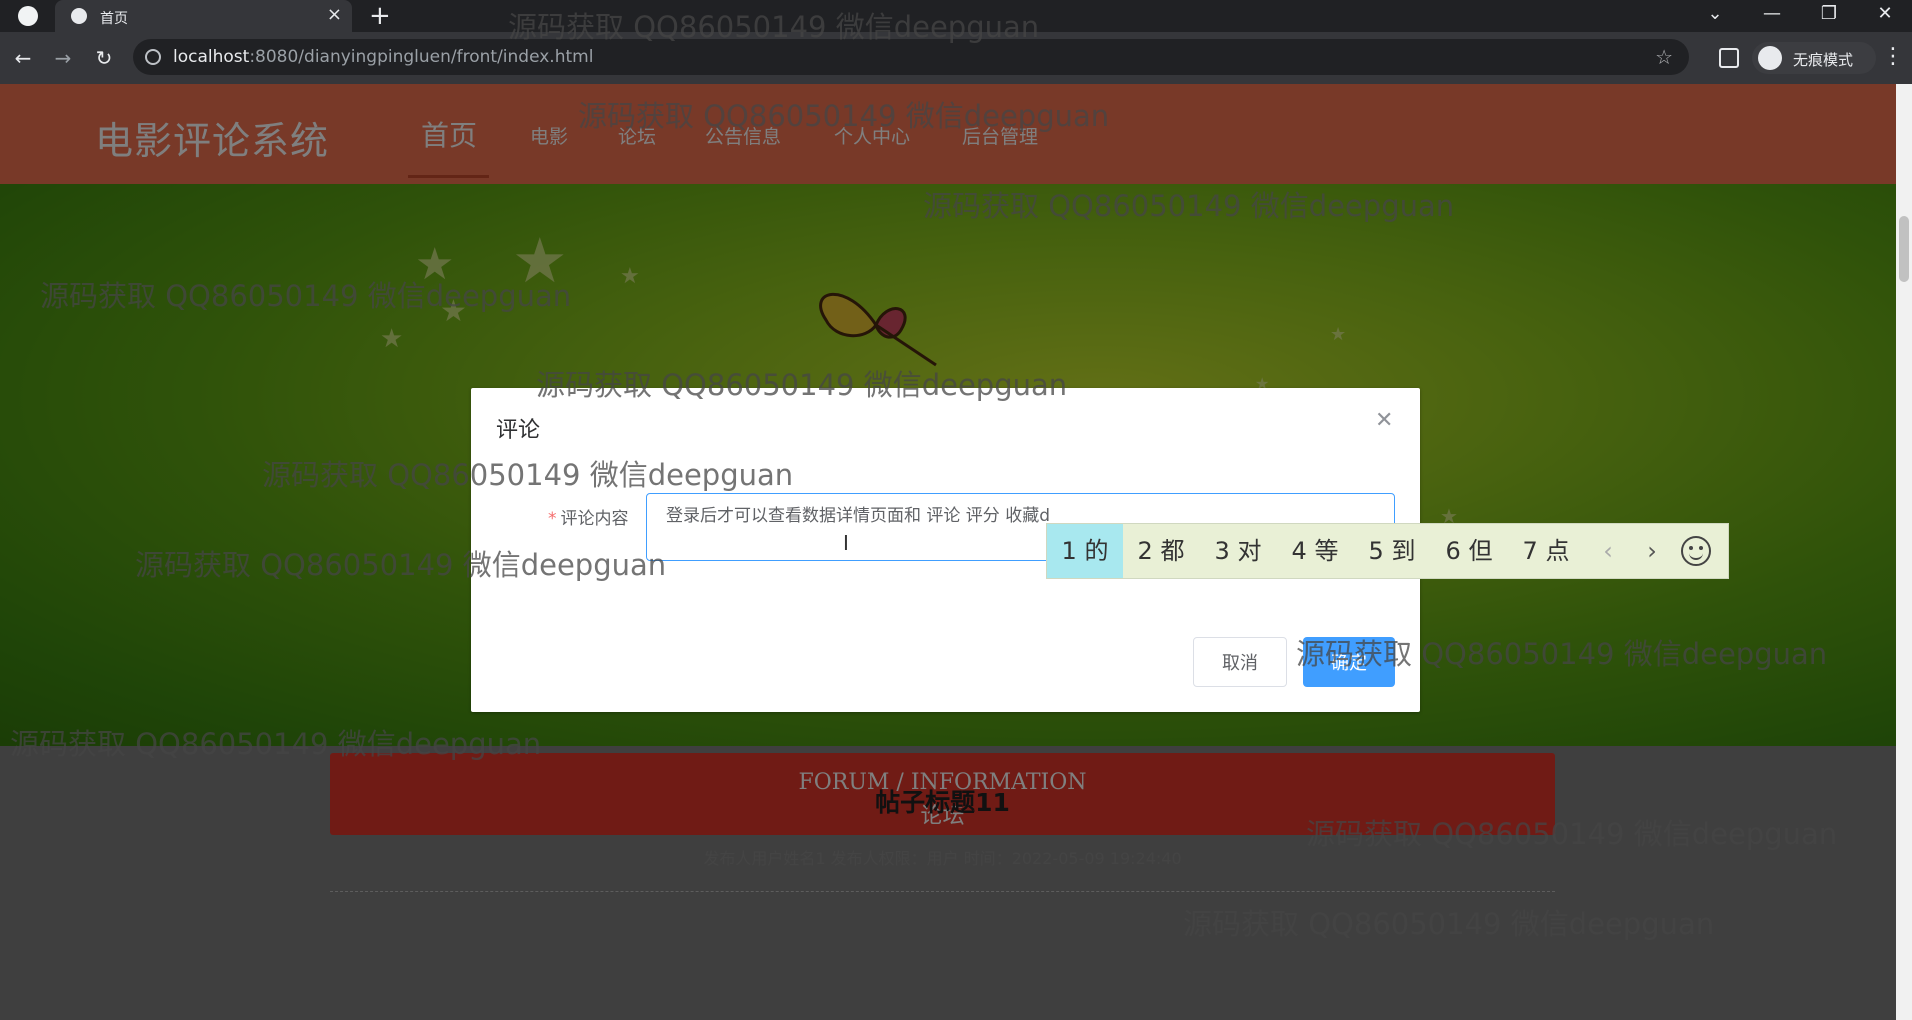  What do you see at coordinates (1770, 58) in the screenshot?
I see `incognito-icon` at bounding box center [1770, 58].